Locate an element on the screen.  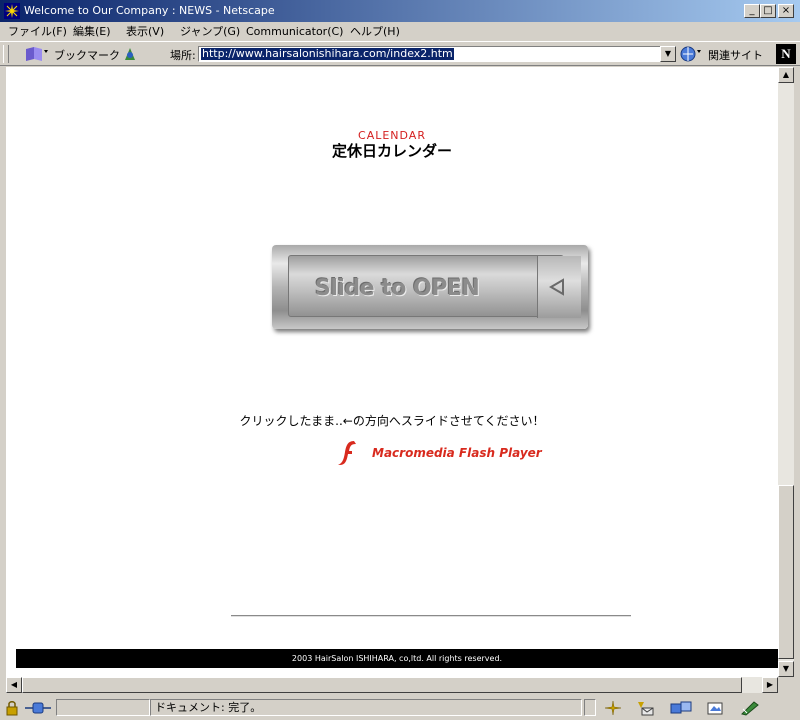
status-bar: ドキュメント: 完了。 is located at coordinates (400, 708).